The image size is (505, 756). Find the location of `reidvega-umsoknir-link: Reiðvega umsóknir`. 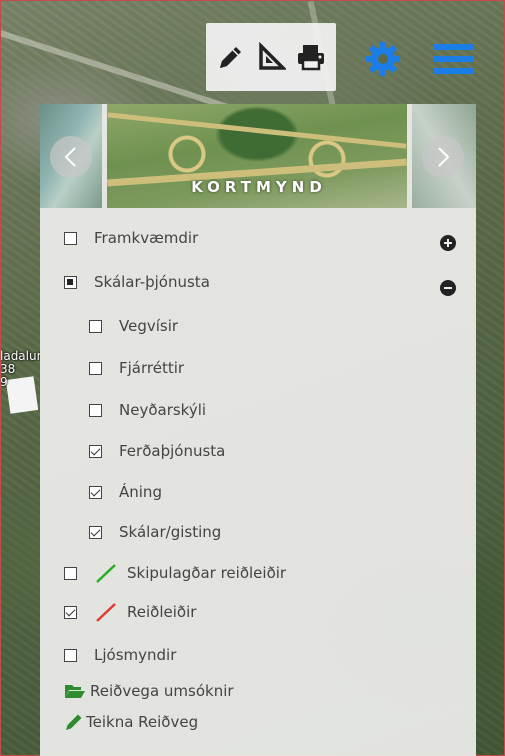

reidvega-umsoknir-link: Reiðvega umsóknir is located at coordinates (149, 691).